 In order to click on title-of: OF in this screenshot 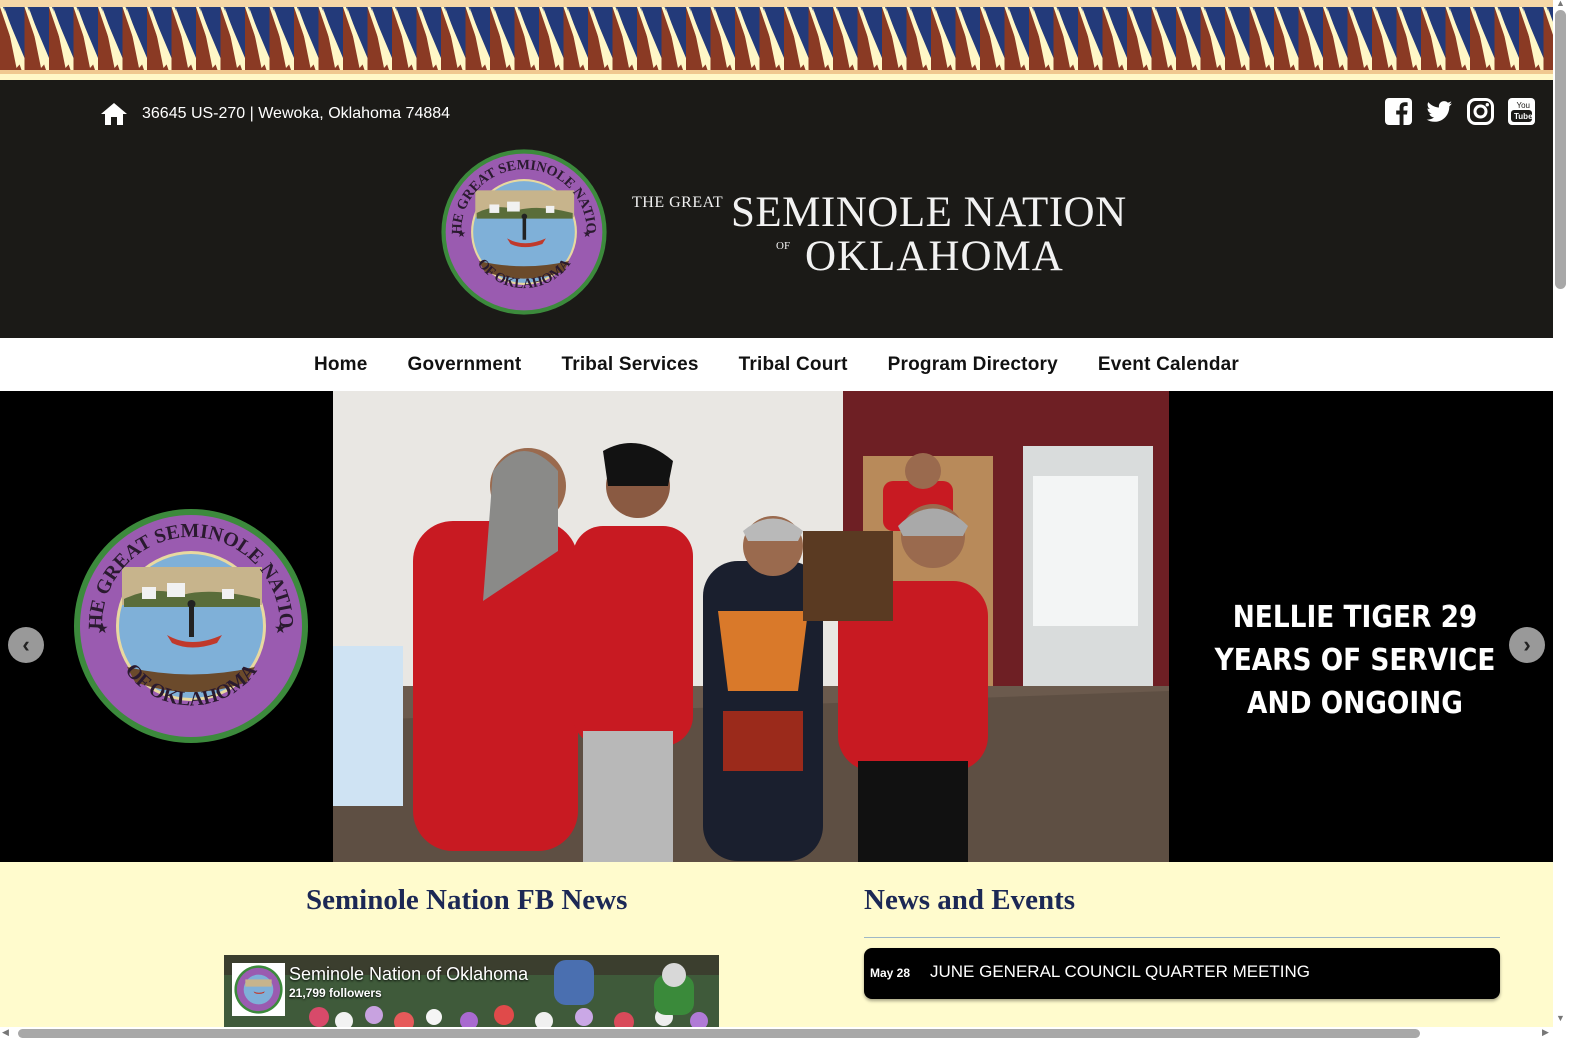, I will do `click(783, 246)`.